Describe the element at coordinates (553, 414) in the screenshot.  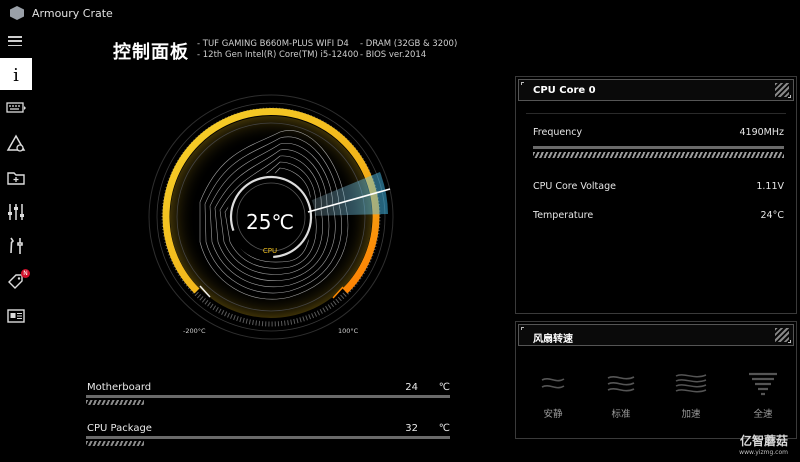
I see `fan-mode-label: 安静` at that location.